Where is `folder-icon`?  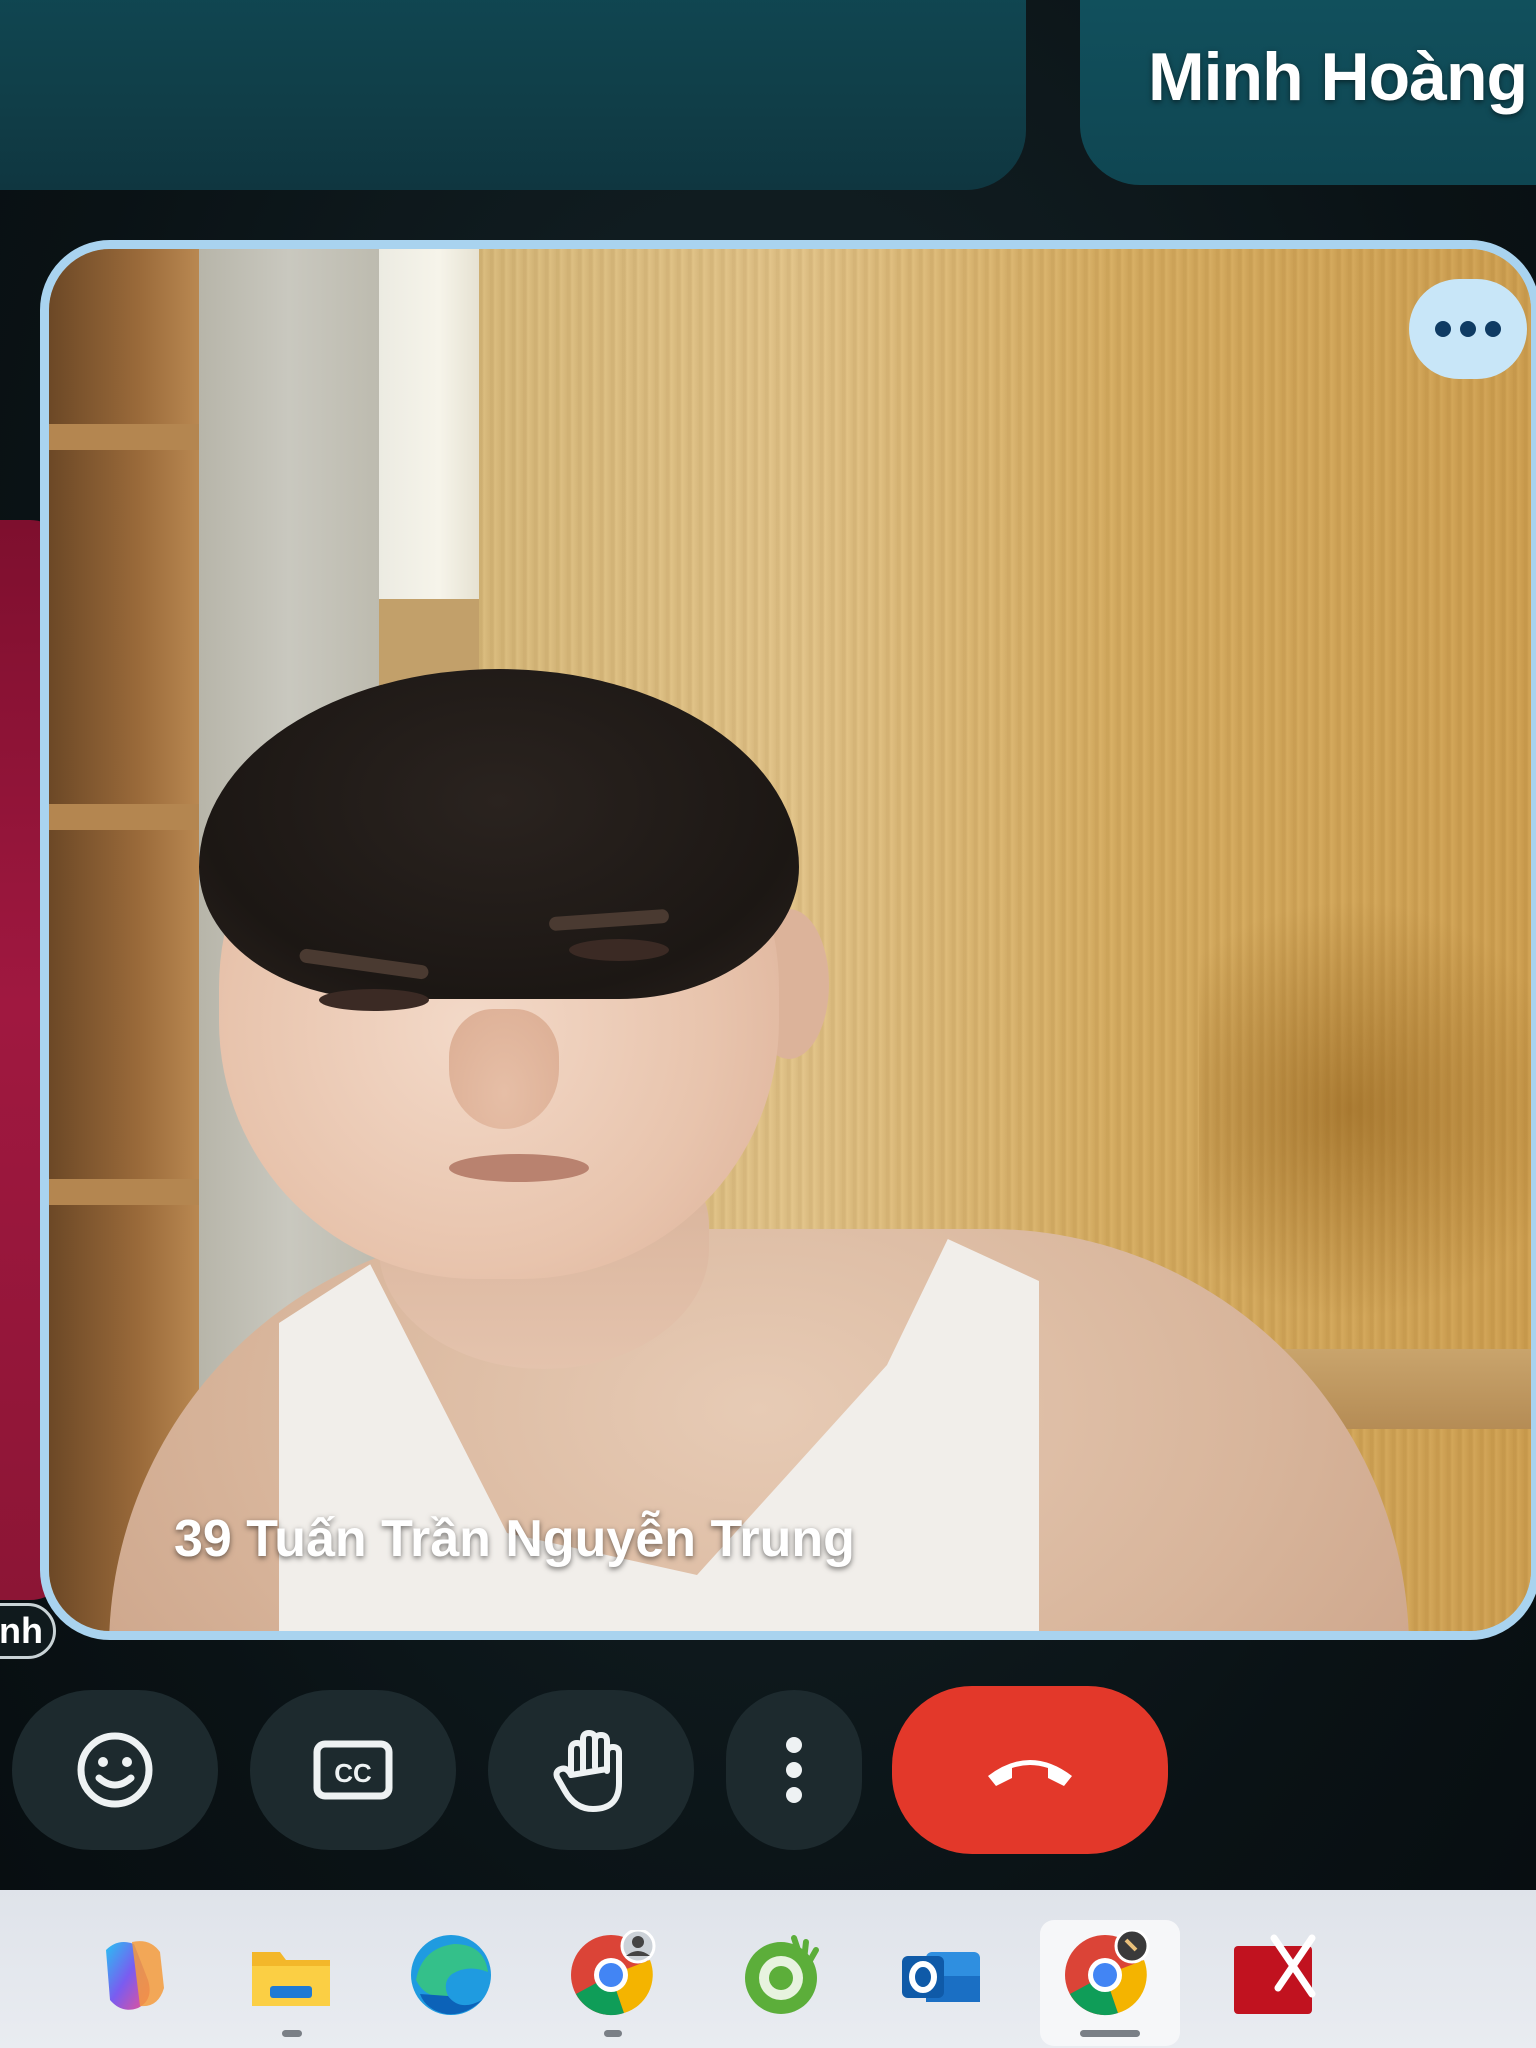
folder-icon is located at coordinates (291, 1975).